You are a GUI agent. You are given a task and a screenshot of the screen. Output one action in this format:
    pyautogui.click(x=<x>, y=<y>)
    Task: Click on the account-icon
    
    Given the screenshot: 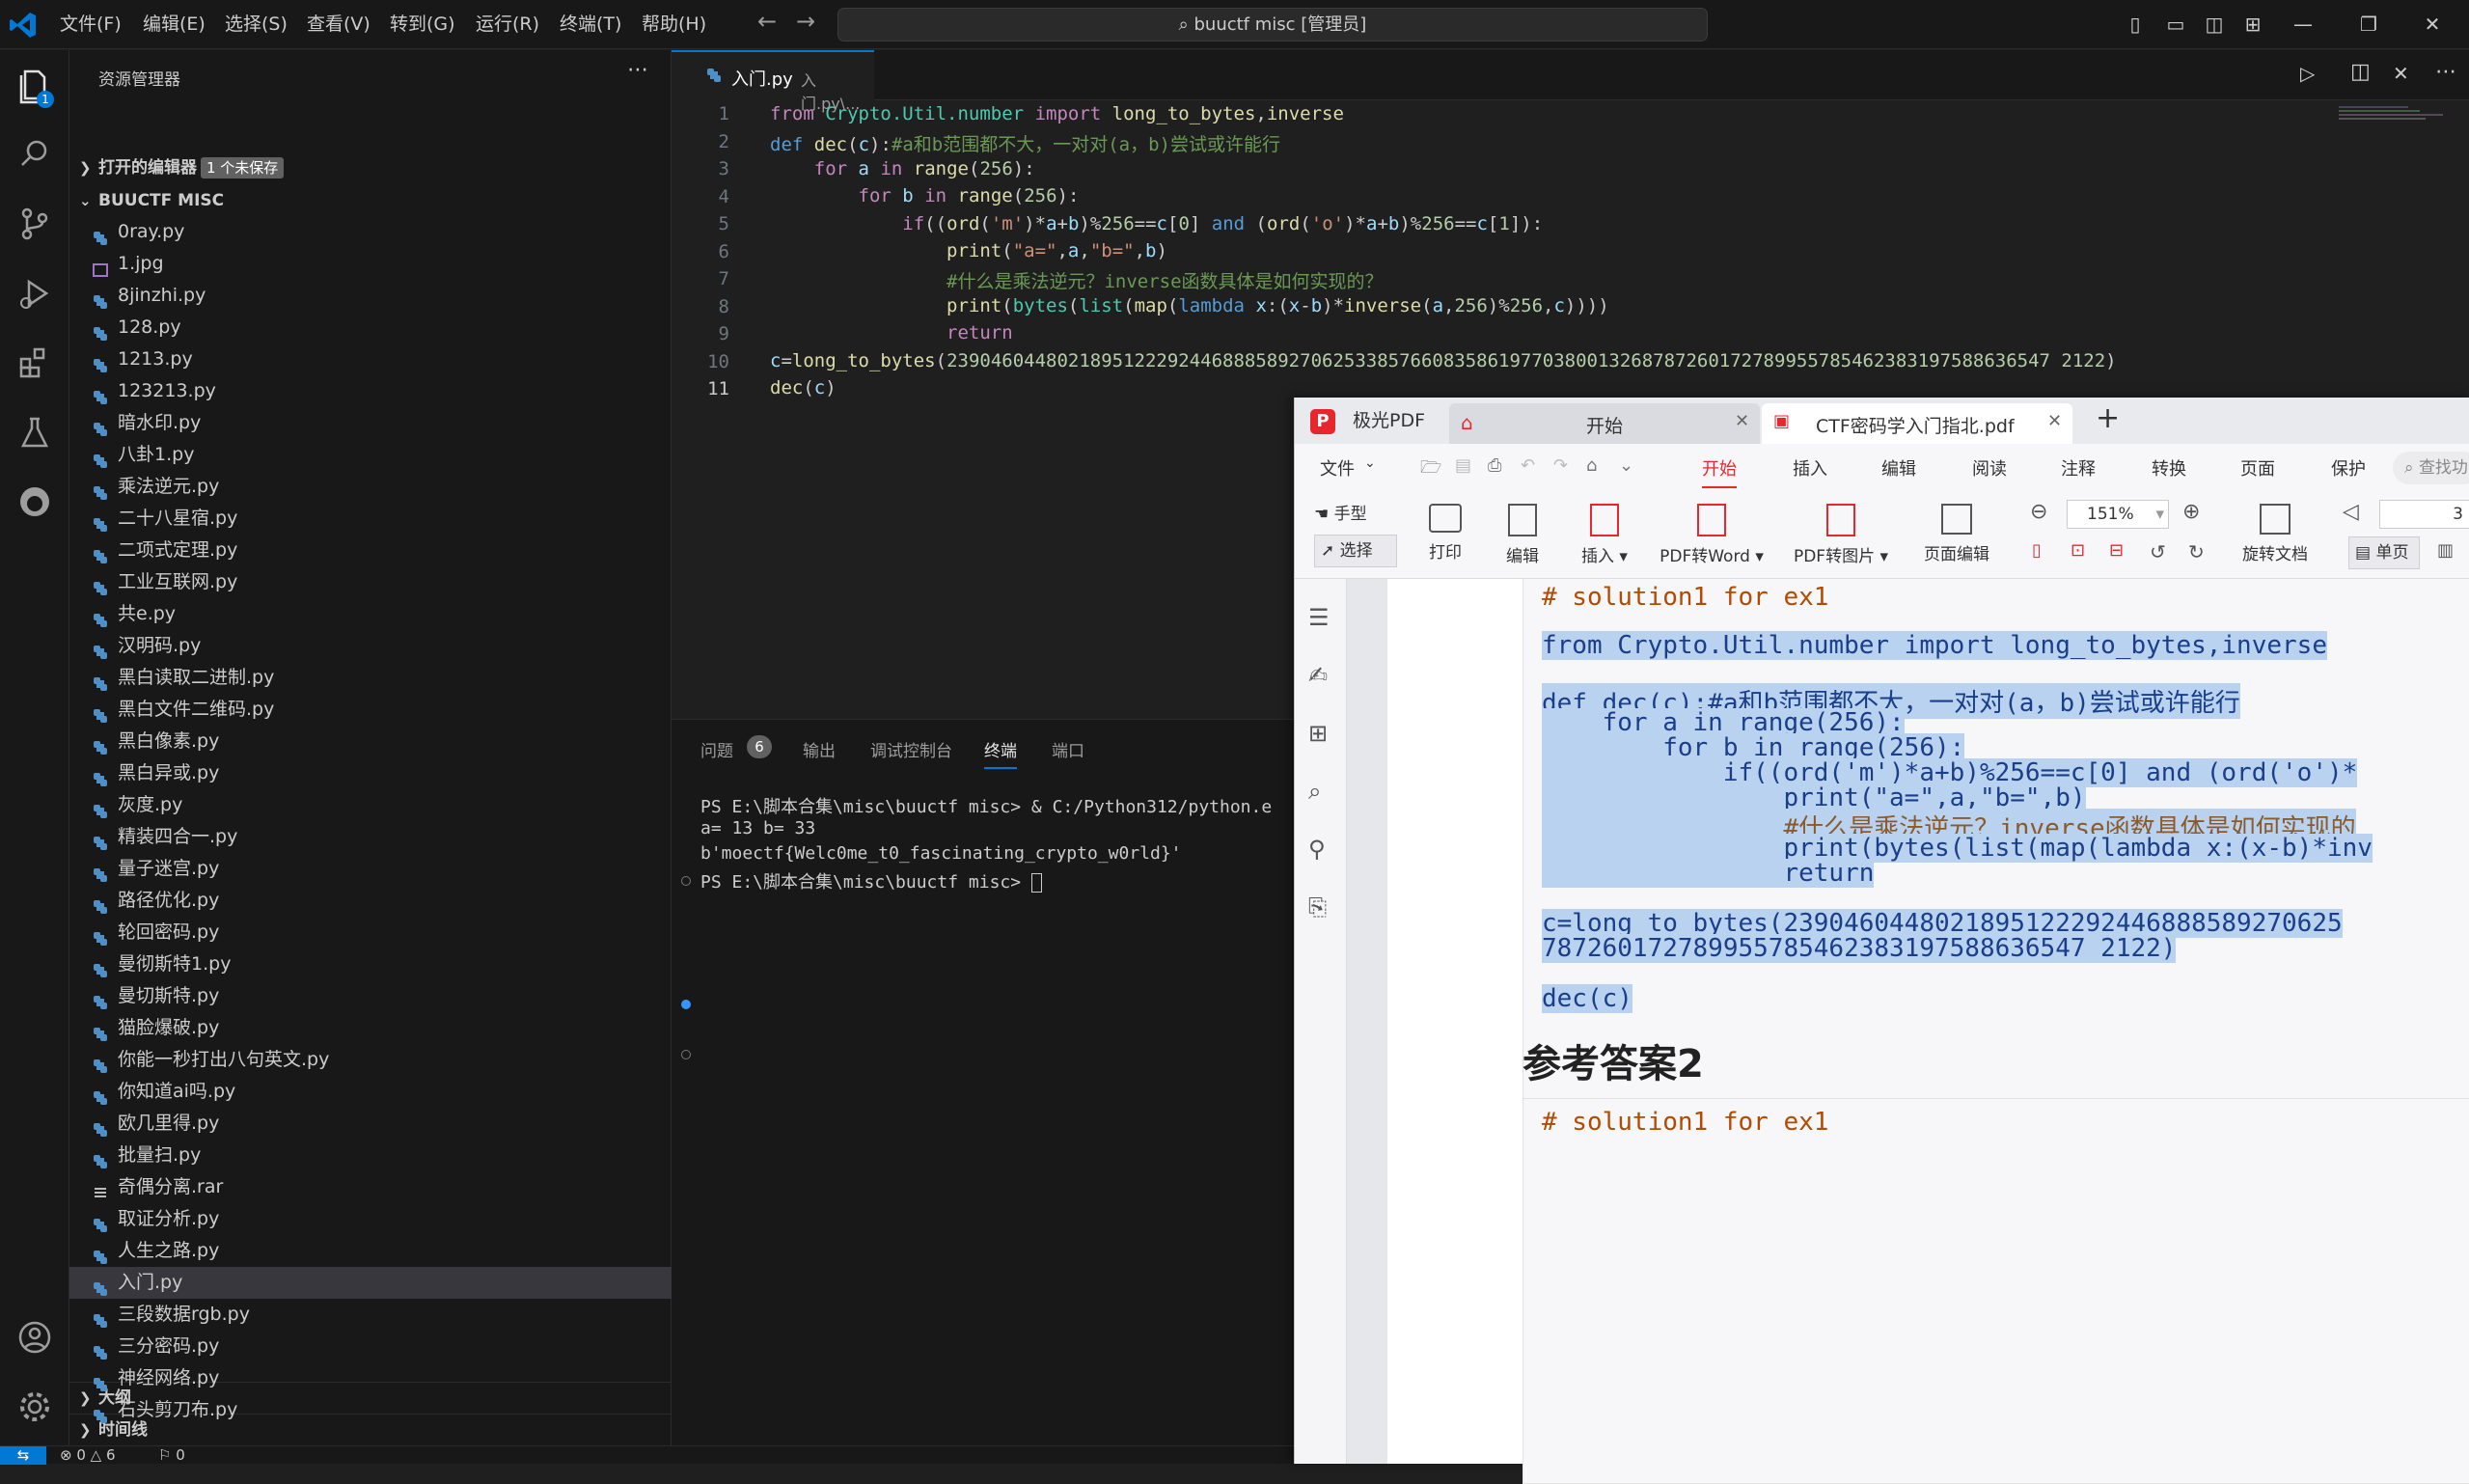 What is the action you would take?
    pyautogui.click(x=34, y=1337)
    